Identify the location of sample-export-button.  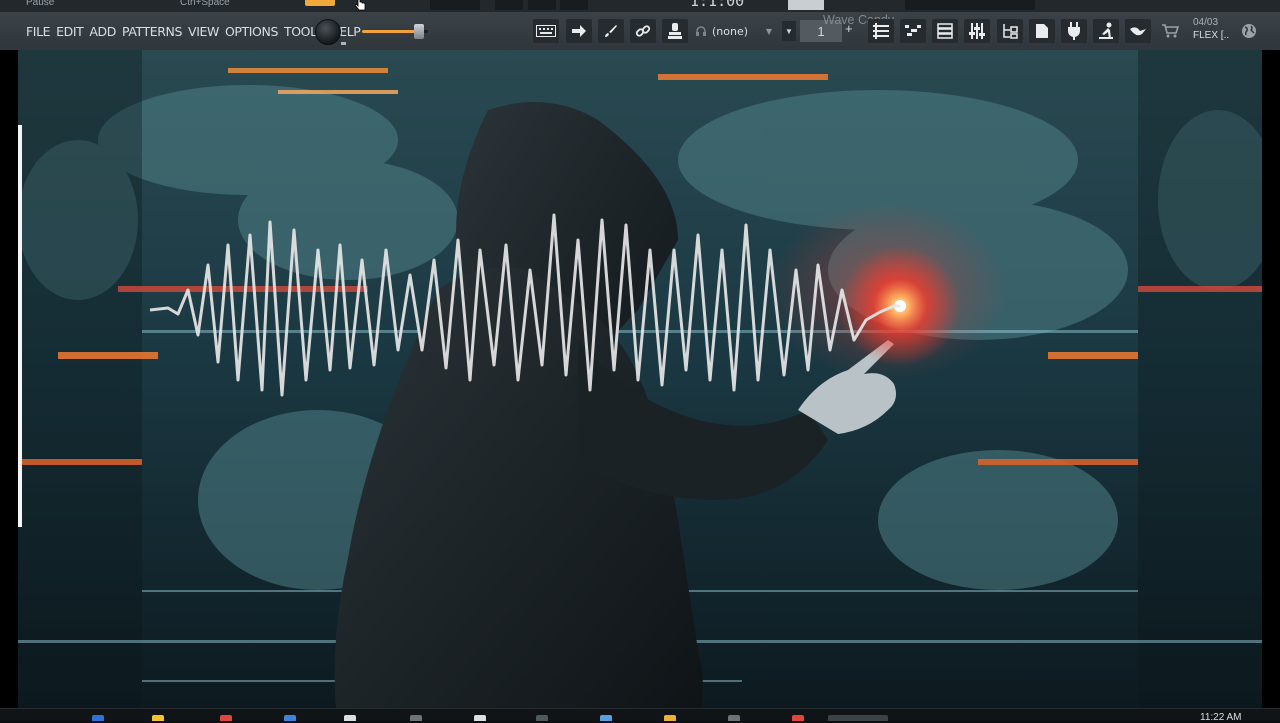
(1138, 31).